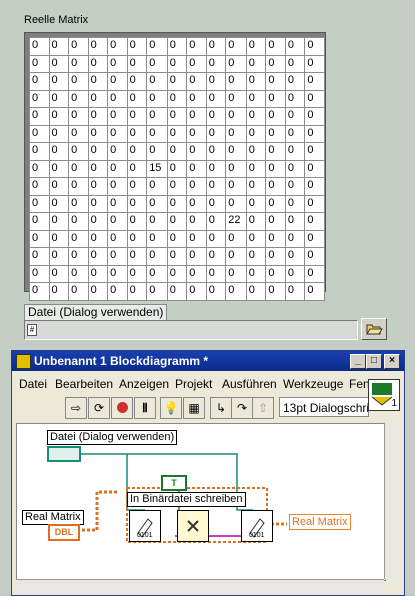 The height and width of the screenshot is (596, 415). What do you see at coordinates (99, 408) in the screenshot?
I see `run-continuous-icon: ⟳` at bounding box center [99, 408].